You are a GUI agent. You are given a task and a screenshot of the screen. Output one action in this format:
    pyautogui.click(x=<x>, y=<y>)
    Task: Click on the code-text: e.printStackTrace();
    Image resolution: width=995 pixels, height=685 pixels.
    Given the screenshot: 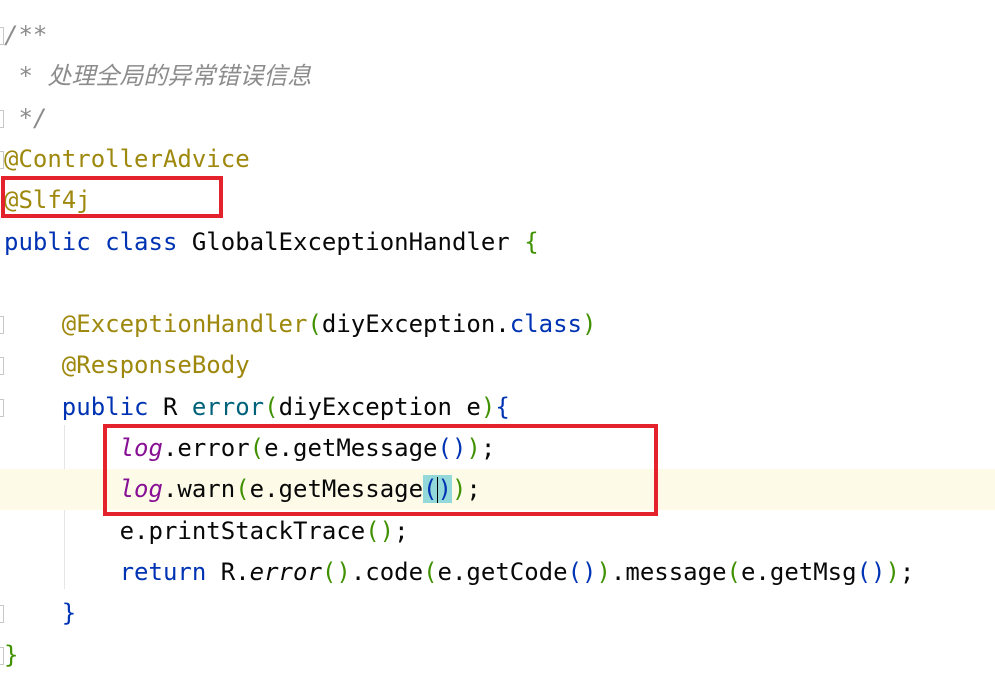 What is the action you would take?
    pyautogui.click(x=206, y=531)
    